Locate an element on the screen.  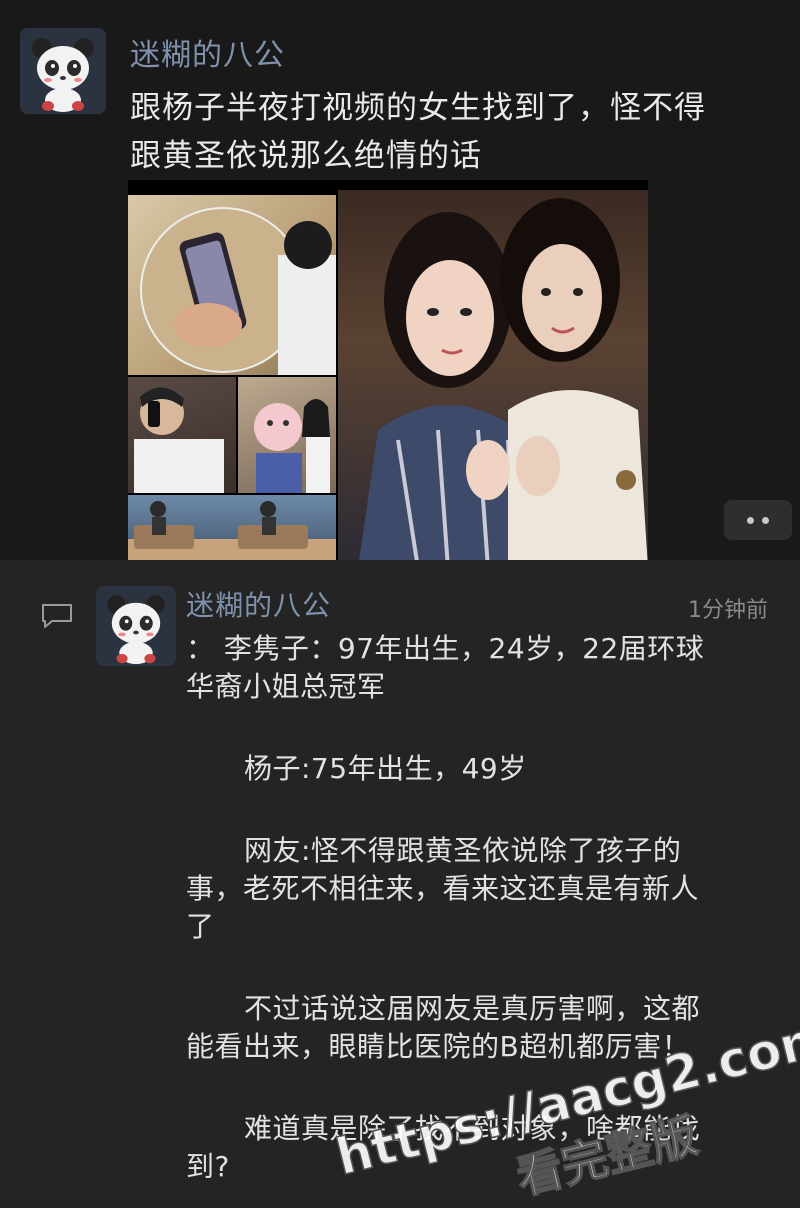
photo-phone-closeup is located at coordinates (232, 285).